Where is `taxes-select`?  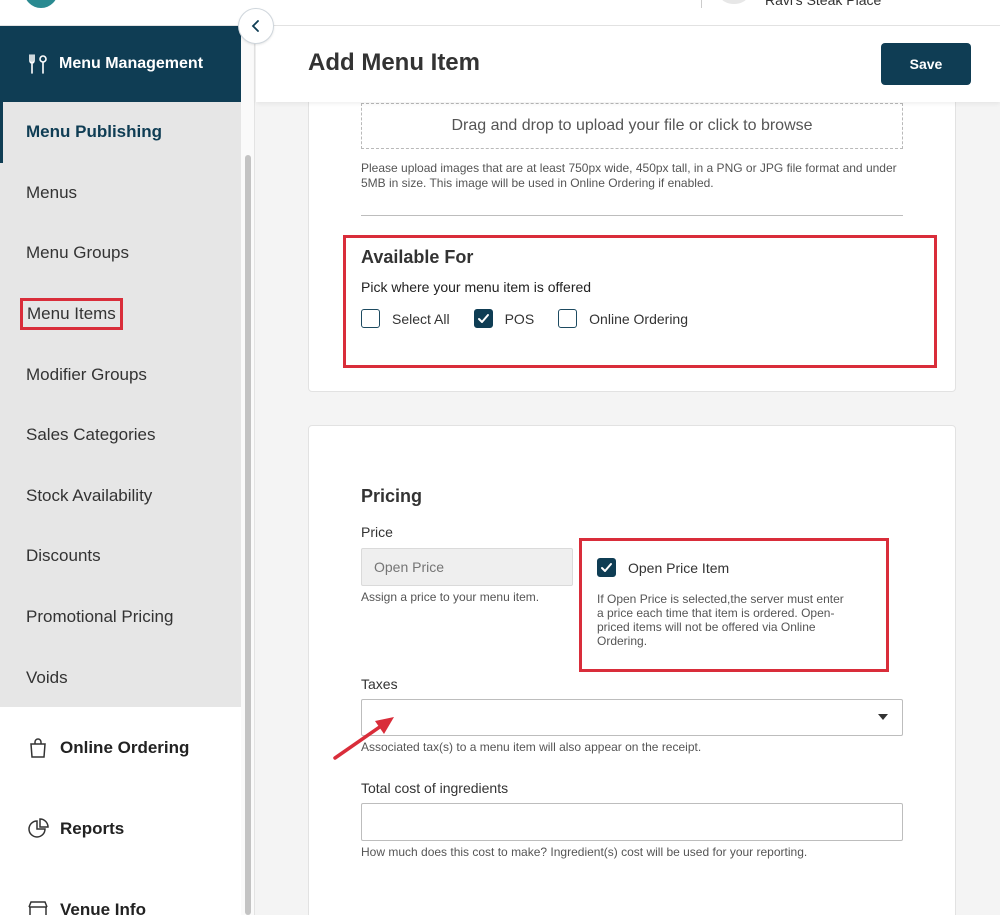 taxes-select is located at coordinates (632, 717).